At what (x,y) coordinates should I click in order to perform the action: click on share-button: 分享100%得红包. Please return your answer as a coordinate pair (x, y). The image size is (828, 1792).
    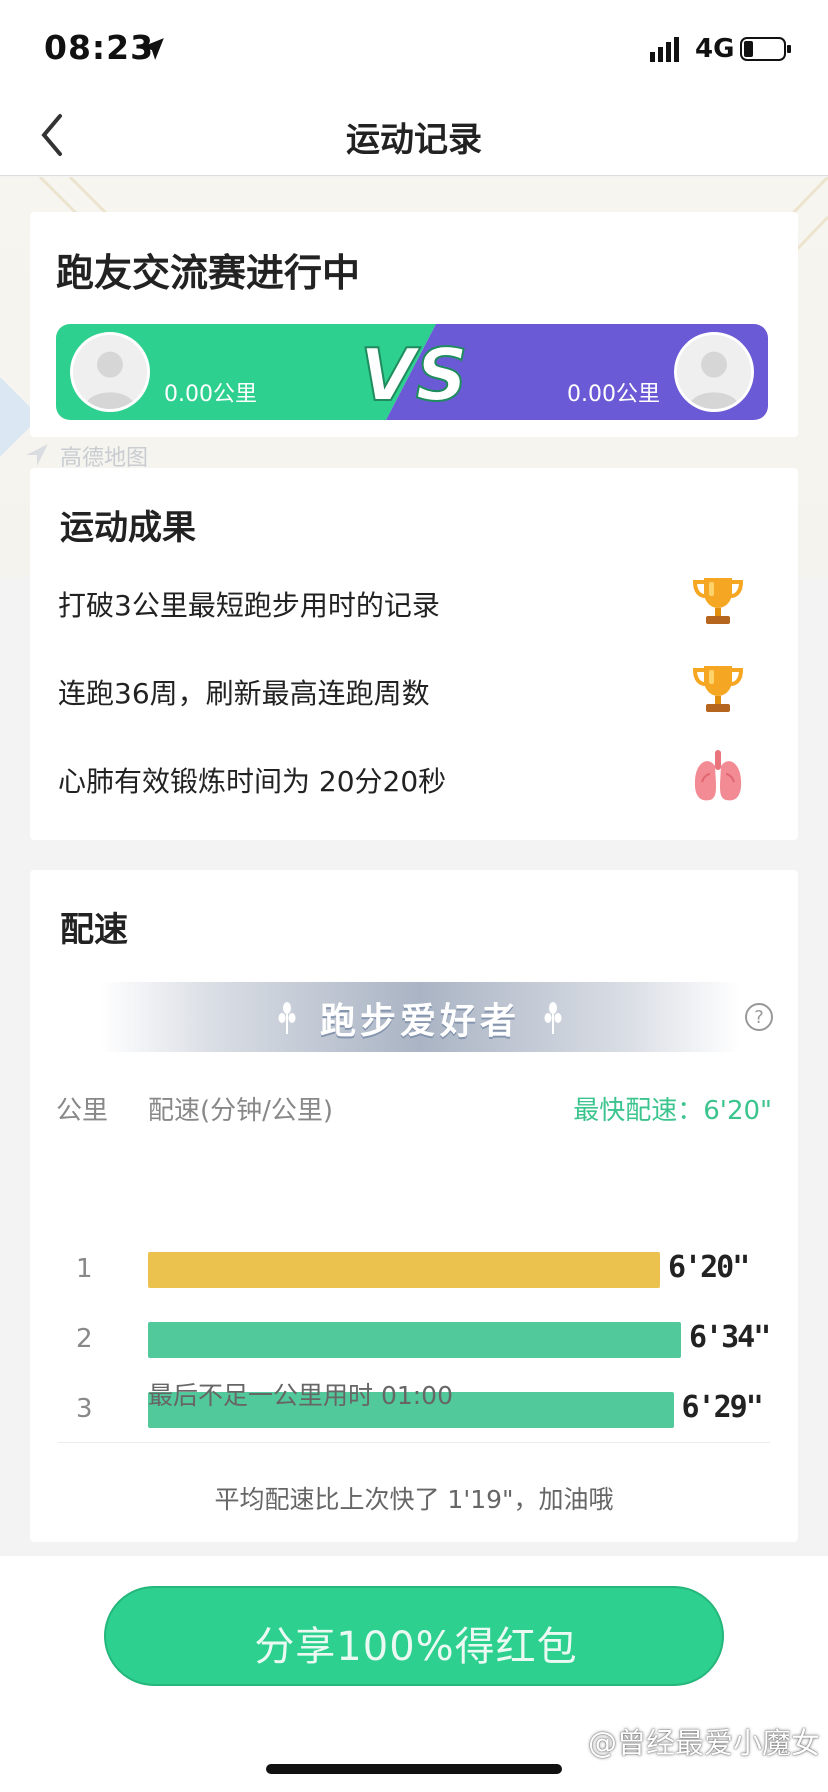
    Looking at the image, I should click on (414, 1636).